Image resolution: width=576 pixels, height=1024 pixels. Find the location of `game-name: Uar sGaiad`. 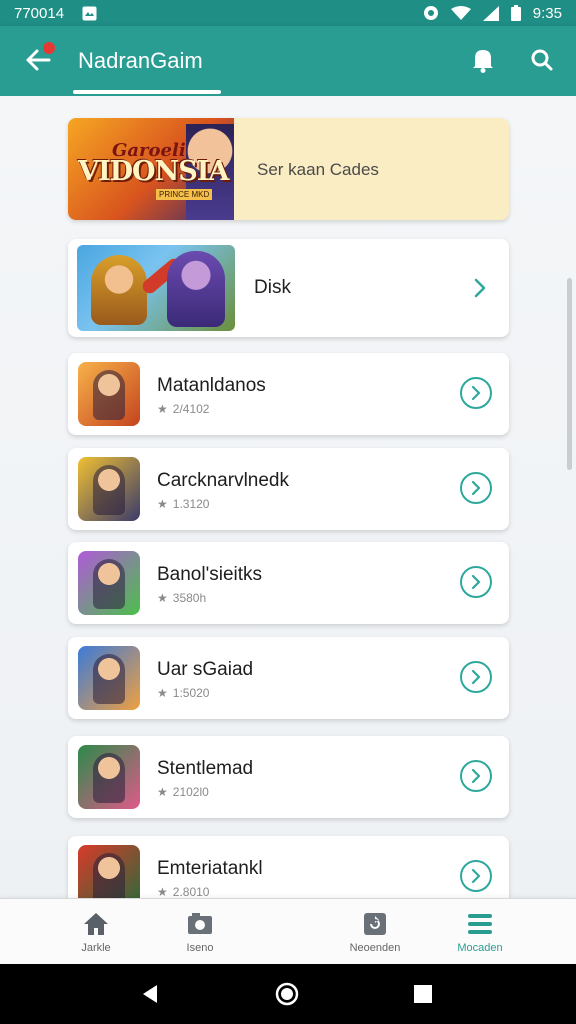

game-name: Uar sGaiad is located at coordinates (205, 669).